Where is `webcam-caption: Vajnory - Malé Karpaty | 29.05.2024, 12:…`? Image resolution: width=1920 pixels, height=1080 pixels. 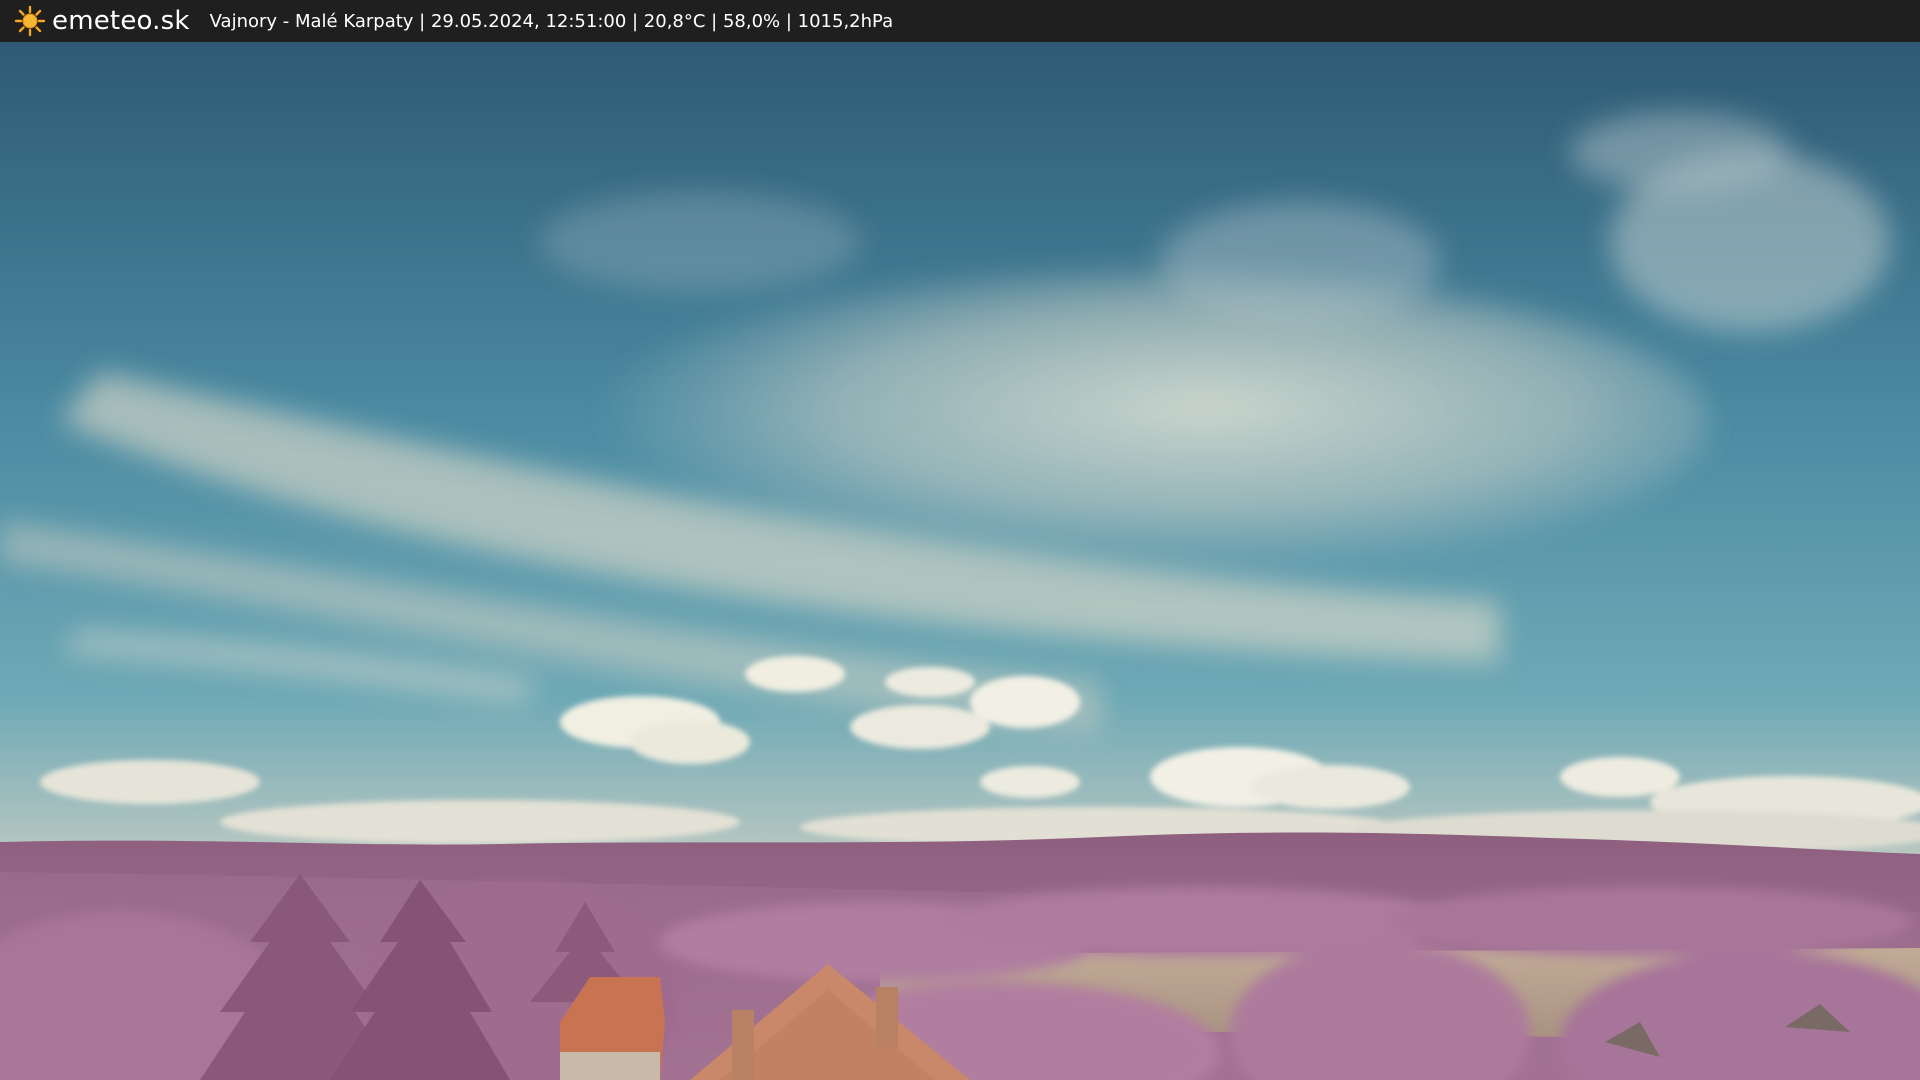 webcam-caption: Vajnory - Malé Karpaty | 29.05.2024, 12:… is located at coordinates (551, 21).